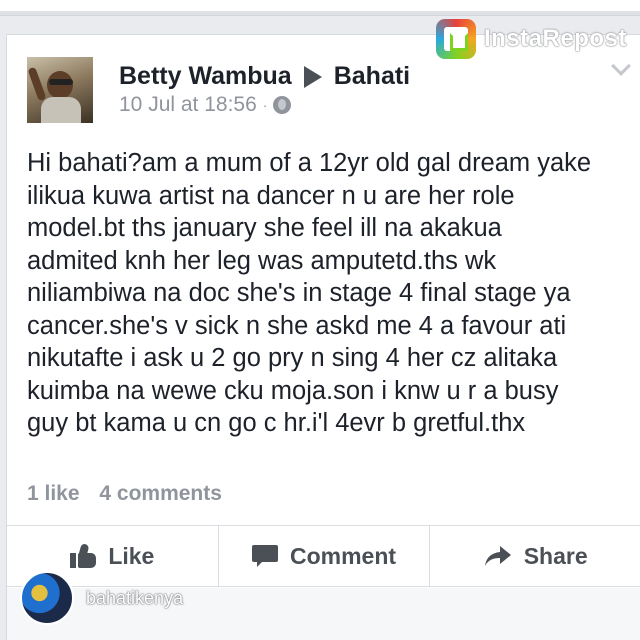 The height and width of the screenshot is (640, 640). I want to click on comment-icon, so click(264, 556).